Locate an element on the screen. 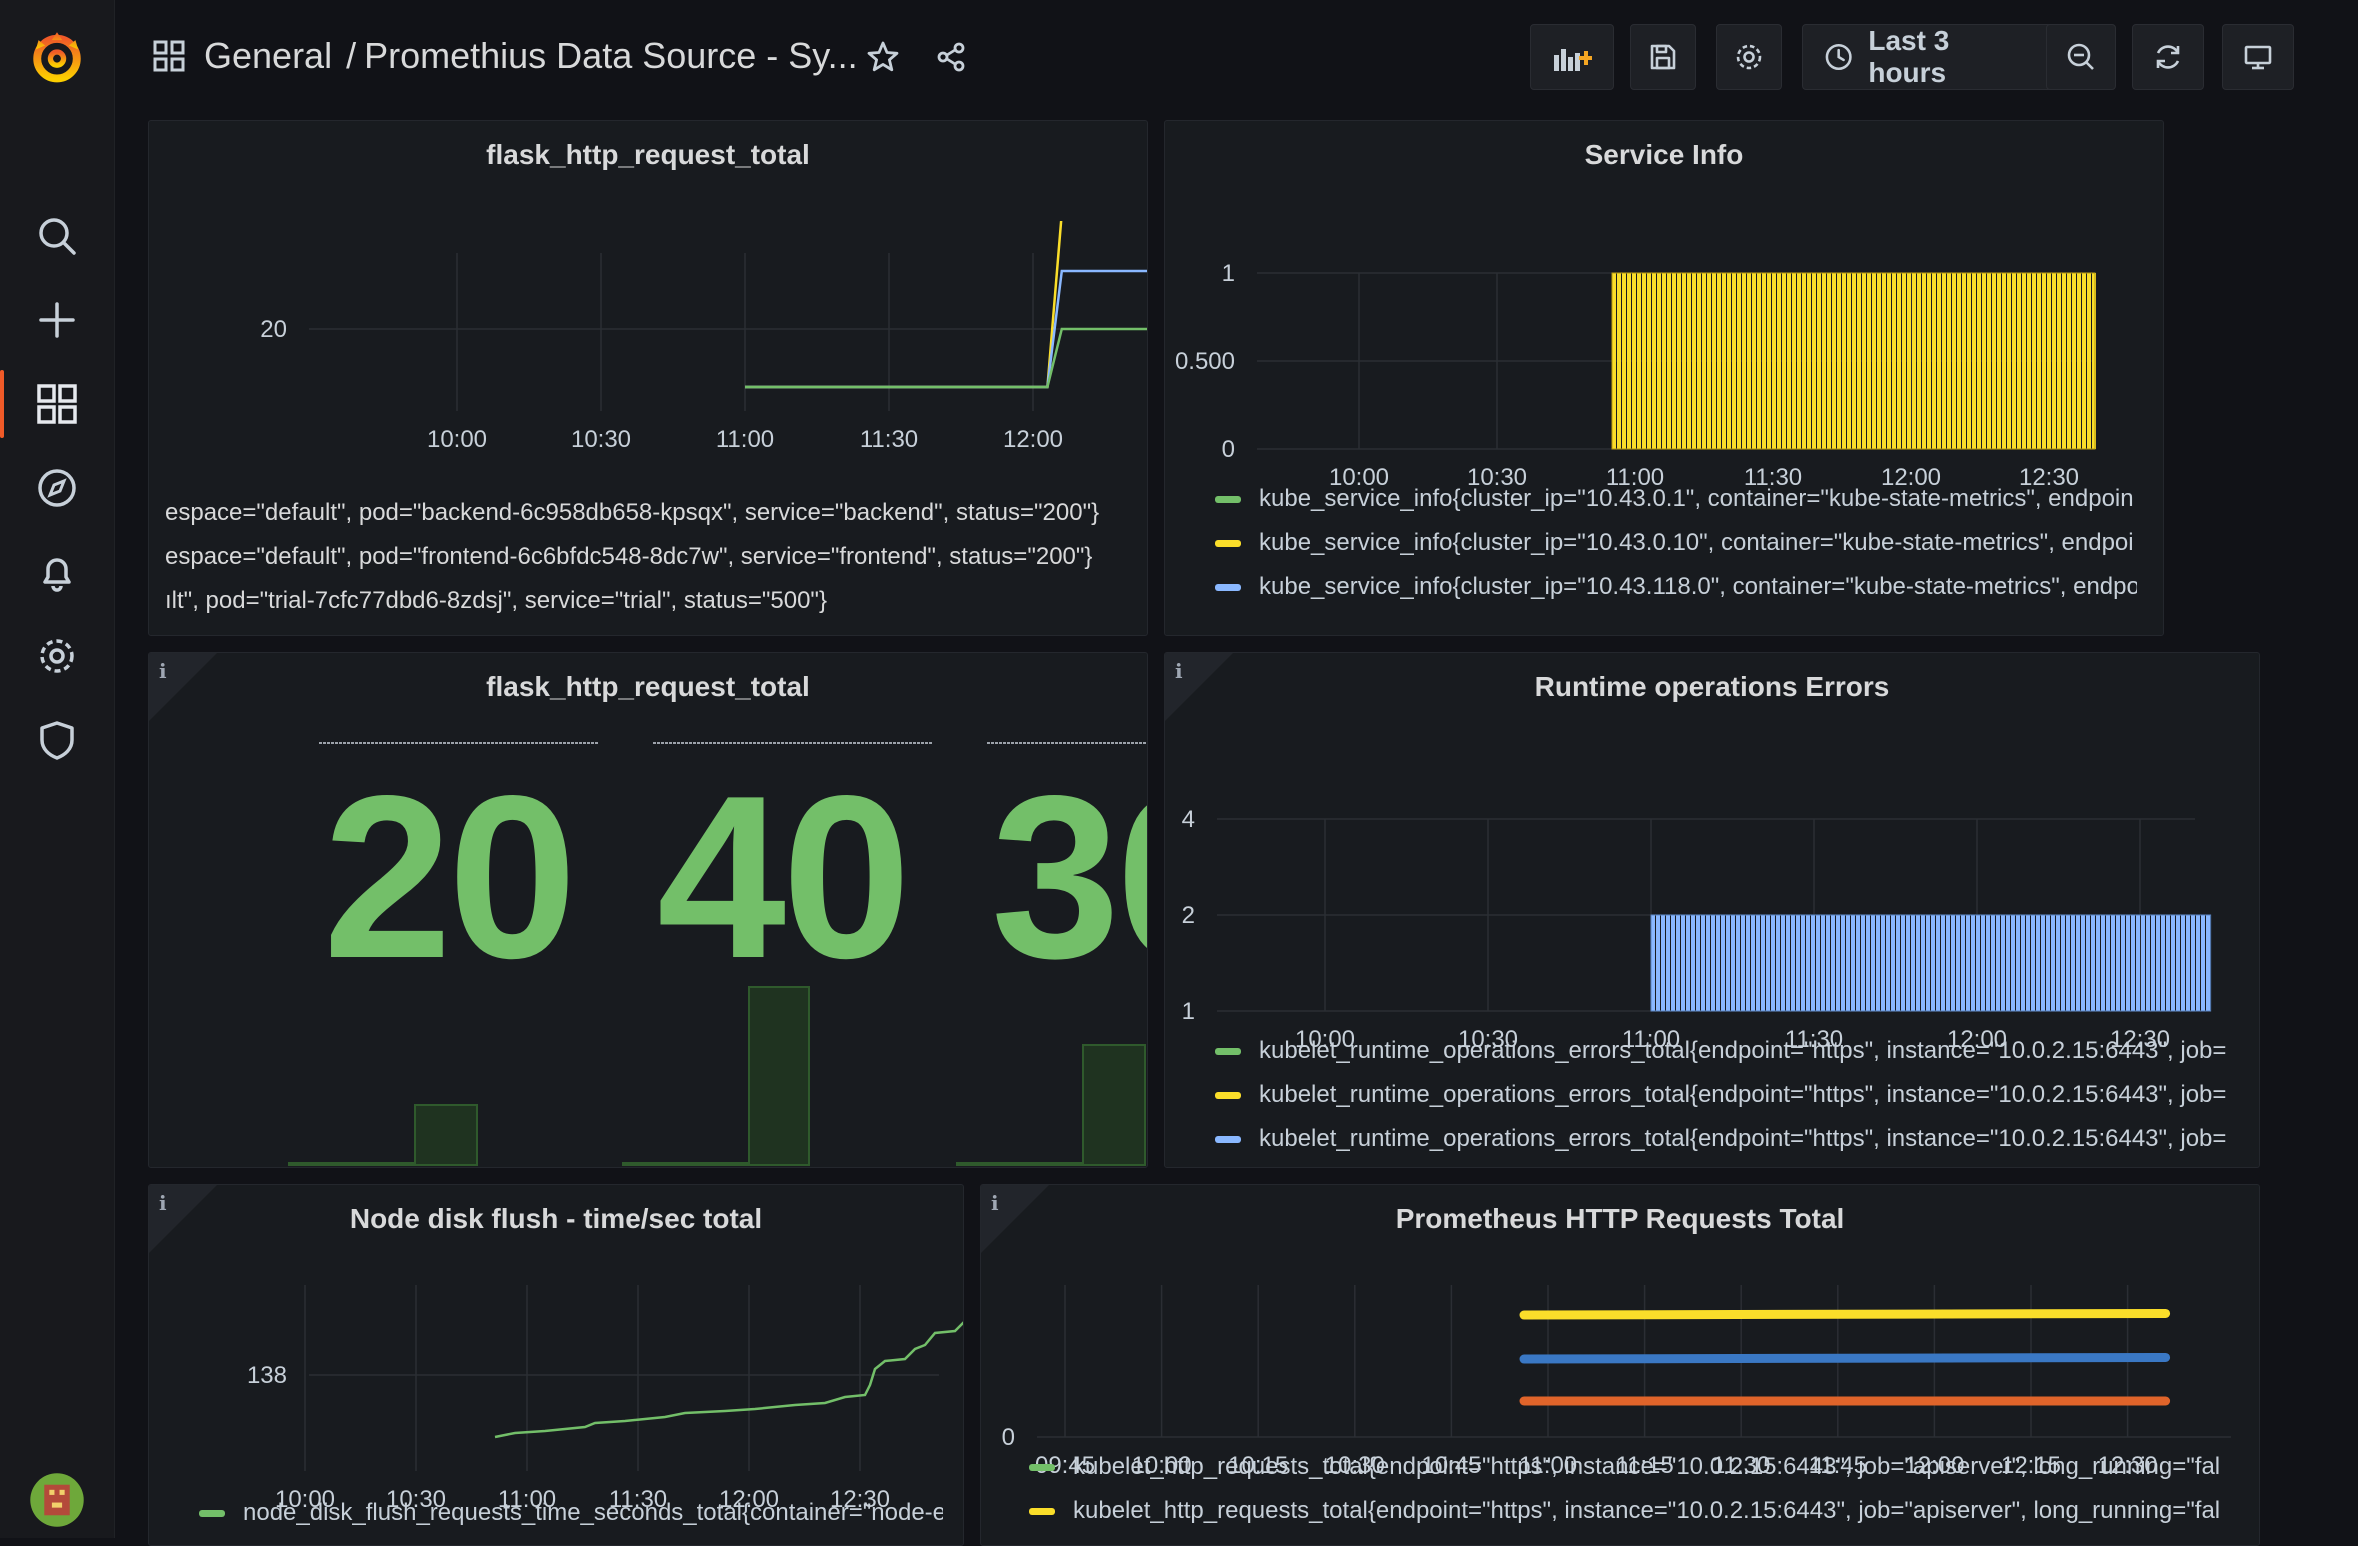  sidebar-configuration is located at coordinates (57, 656).